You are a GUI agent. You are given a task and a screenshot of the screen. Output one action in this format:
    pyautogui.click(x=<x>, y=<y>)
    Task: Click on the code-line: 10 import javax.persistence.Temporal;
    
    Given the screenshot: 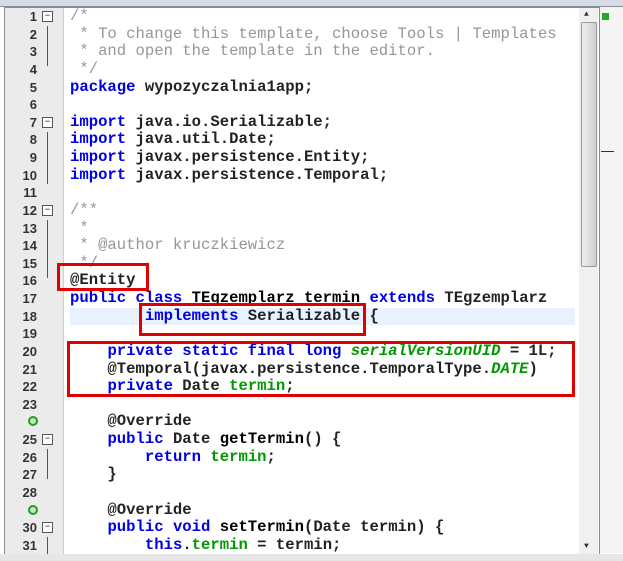 What is the action you would take?
    pyautogui.click(x=302, y=175)
    